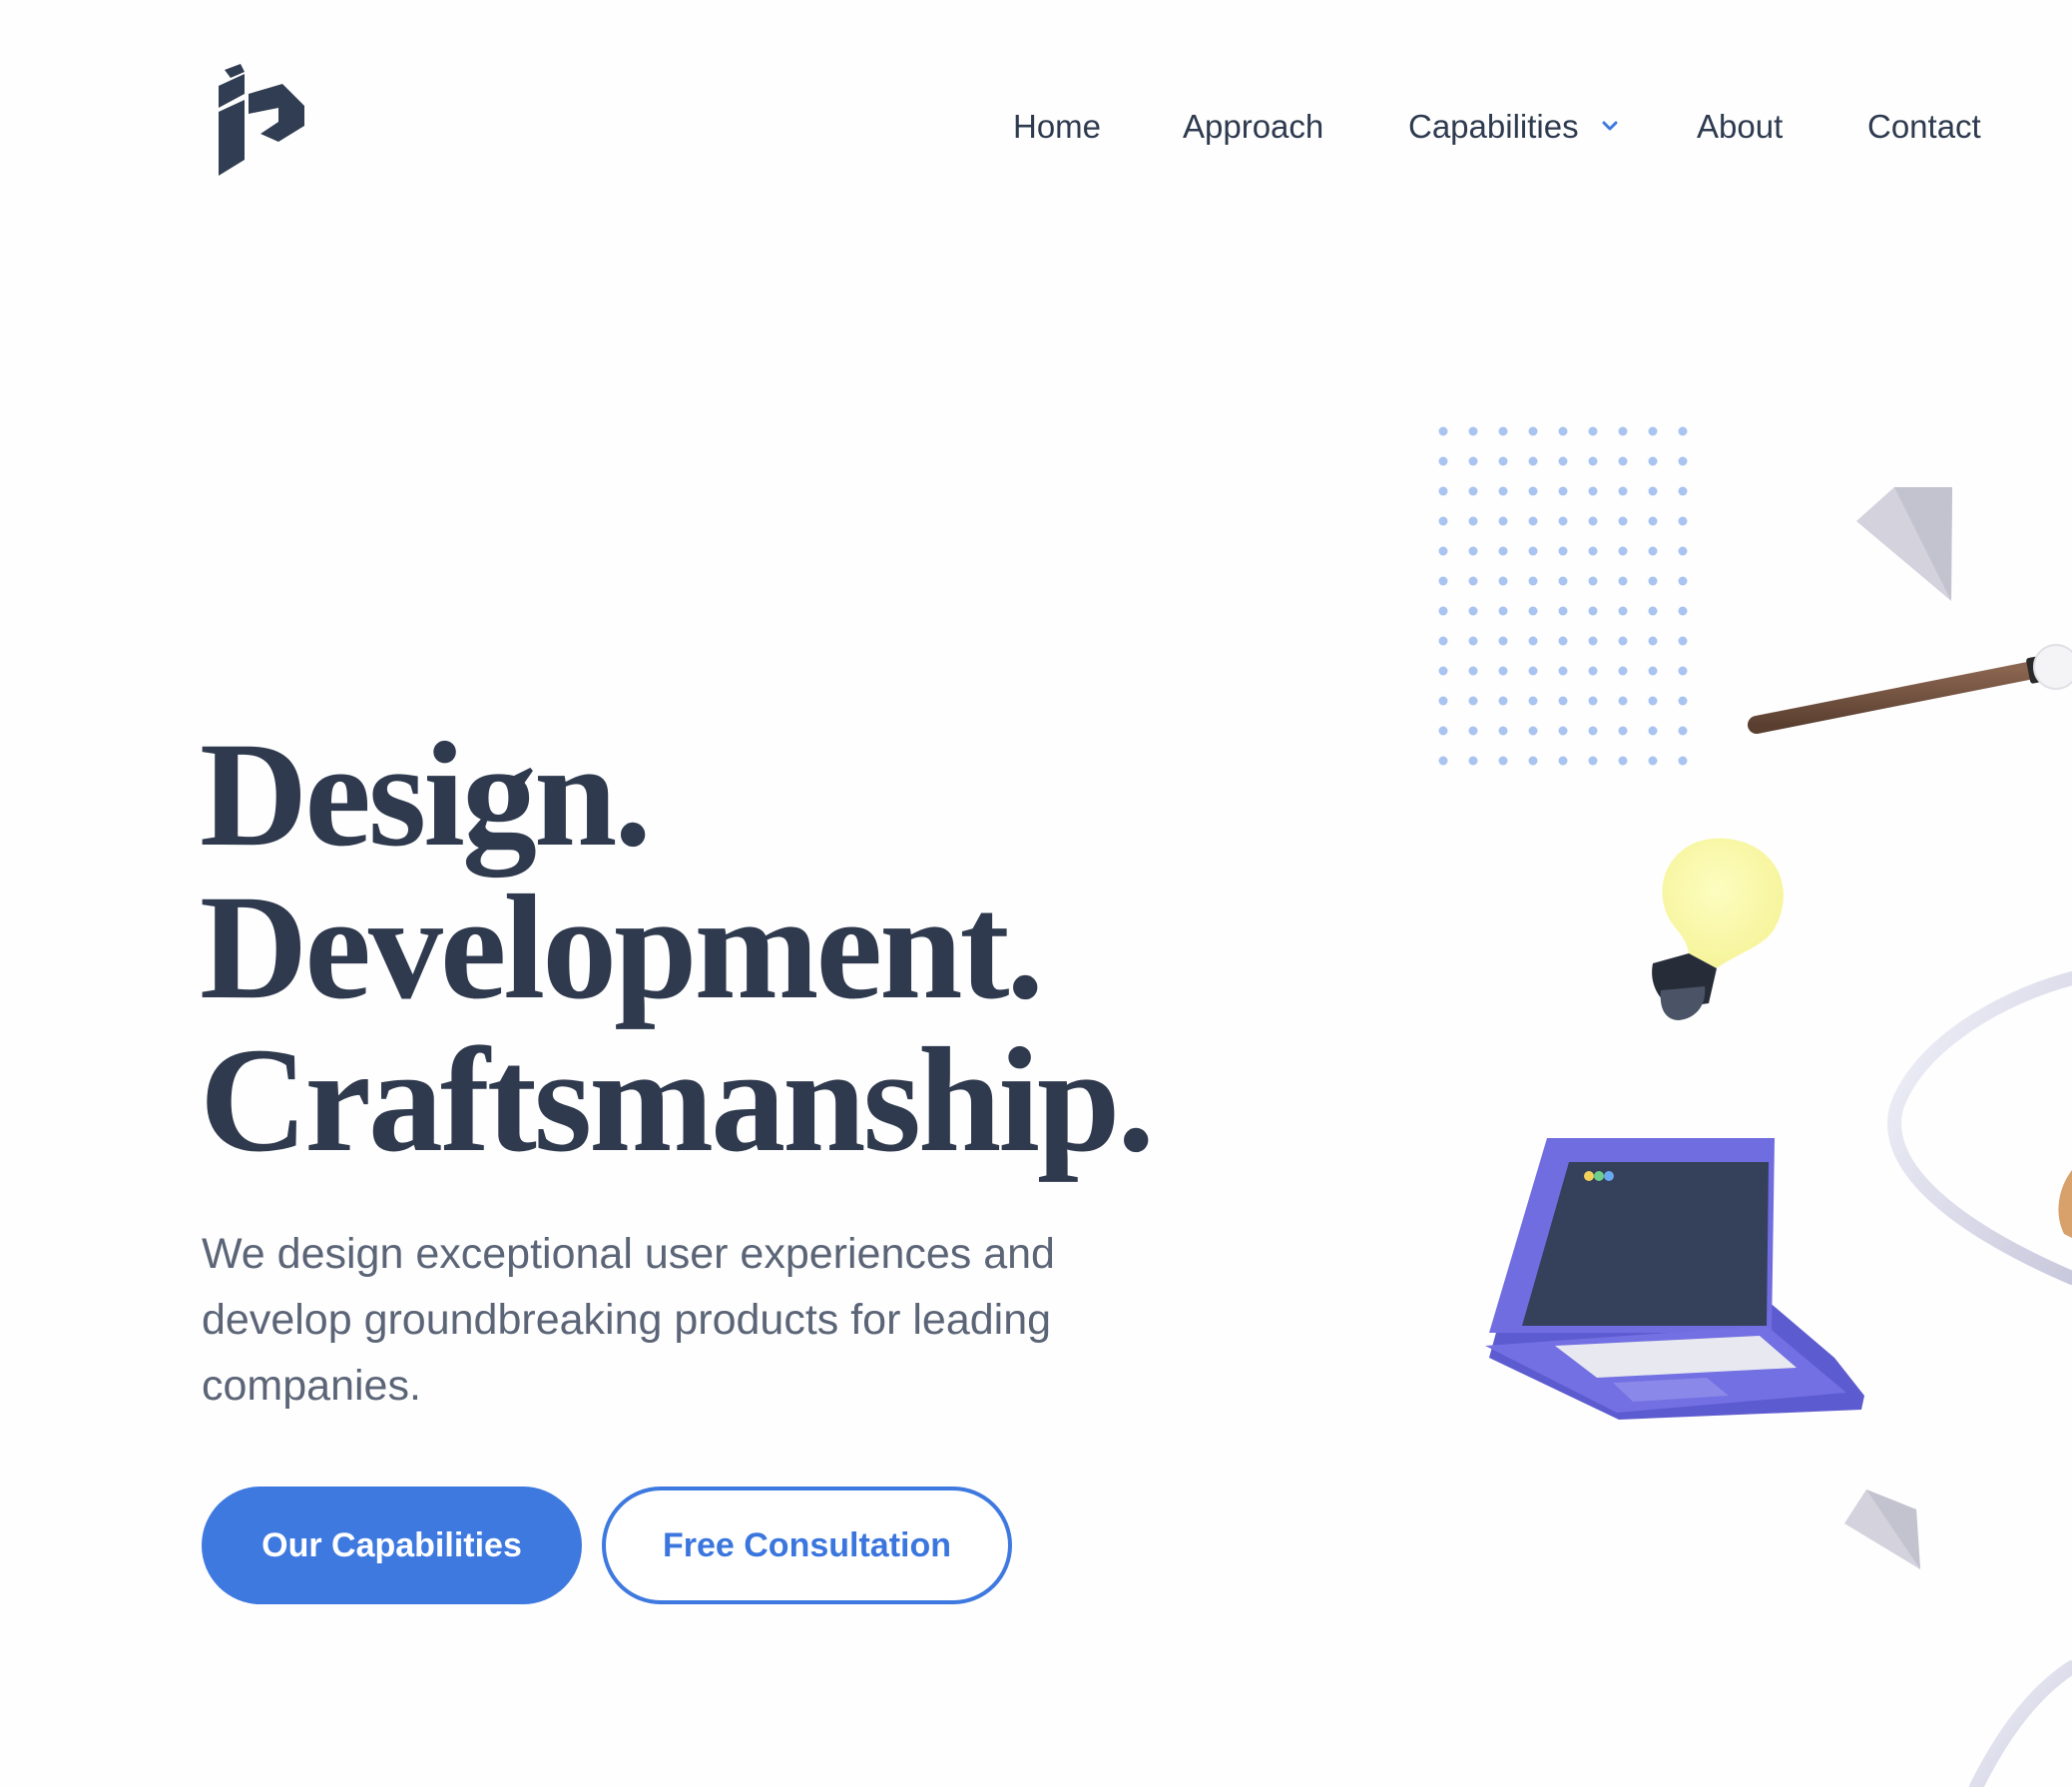  What do you see at coordinates (1740, 127) in the screenshot?
I see `nav-about-link: About` at bounding box center [1740, 127].